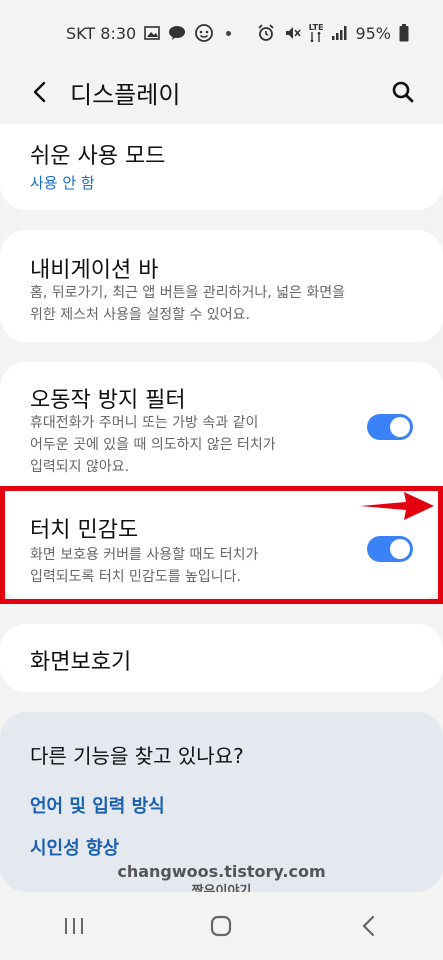 The width and height of the screenshot is (443, 960). I want to click on red-arrow-icon, so click(397, 506).